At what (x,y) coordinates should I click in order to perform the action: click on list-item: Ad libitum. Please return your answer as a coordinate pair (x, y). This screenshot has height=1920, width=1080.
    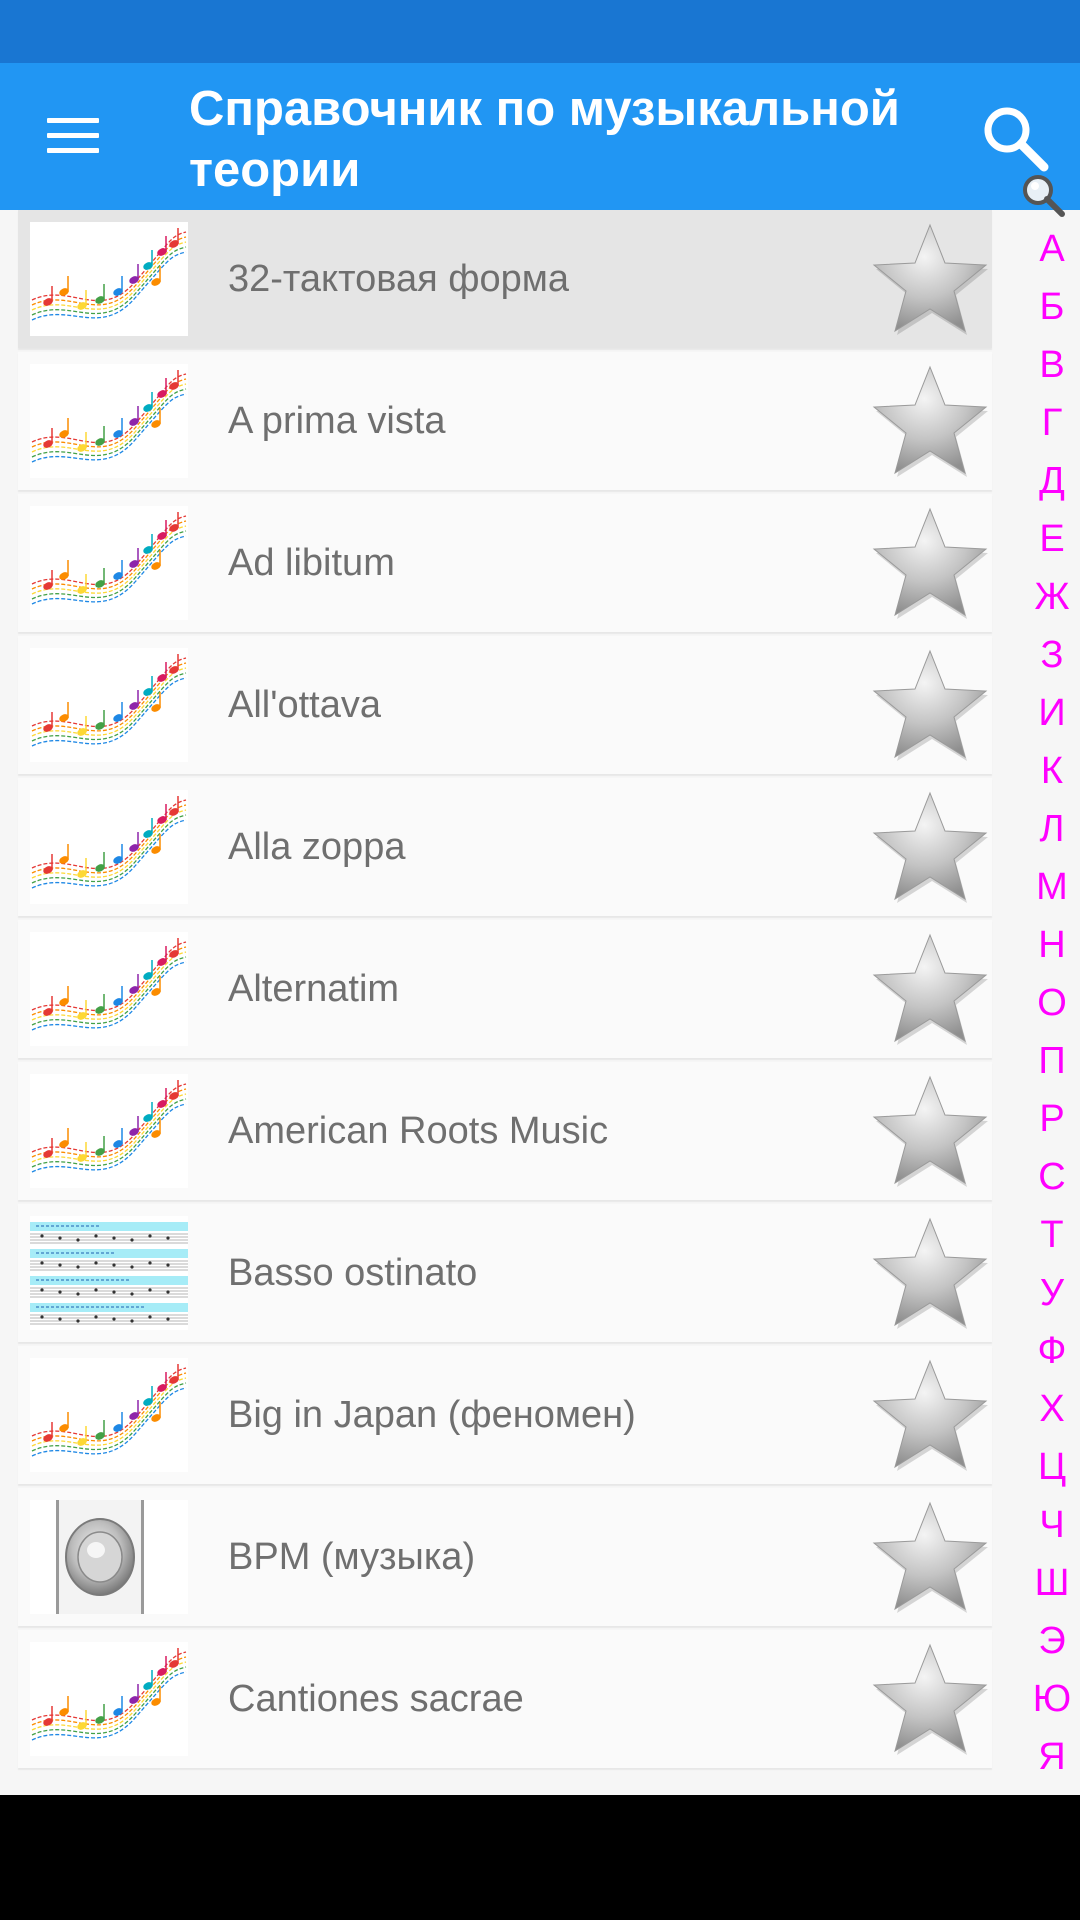
    Looking at the image, I should click on (505, 563).